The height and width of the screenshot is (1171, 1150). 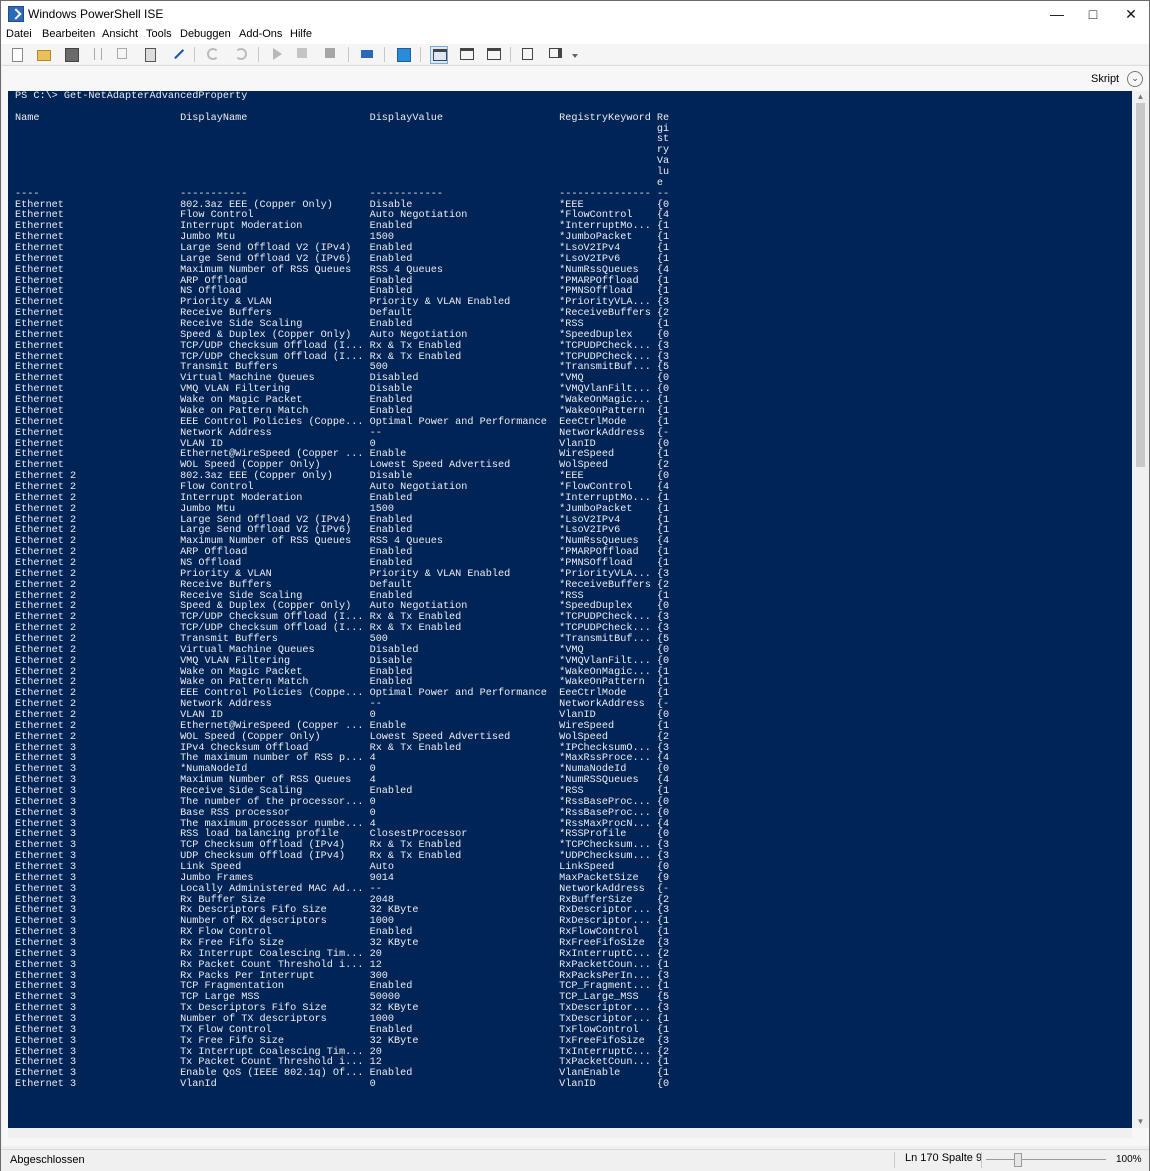 What do you see at coordinates (1093, 14) in the screenshot?
I see `maximize-button: □` at bounding box center [1093, 14].